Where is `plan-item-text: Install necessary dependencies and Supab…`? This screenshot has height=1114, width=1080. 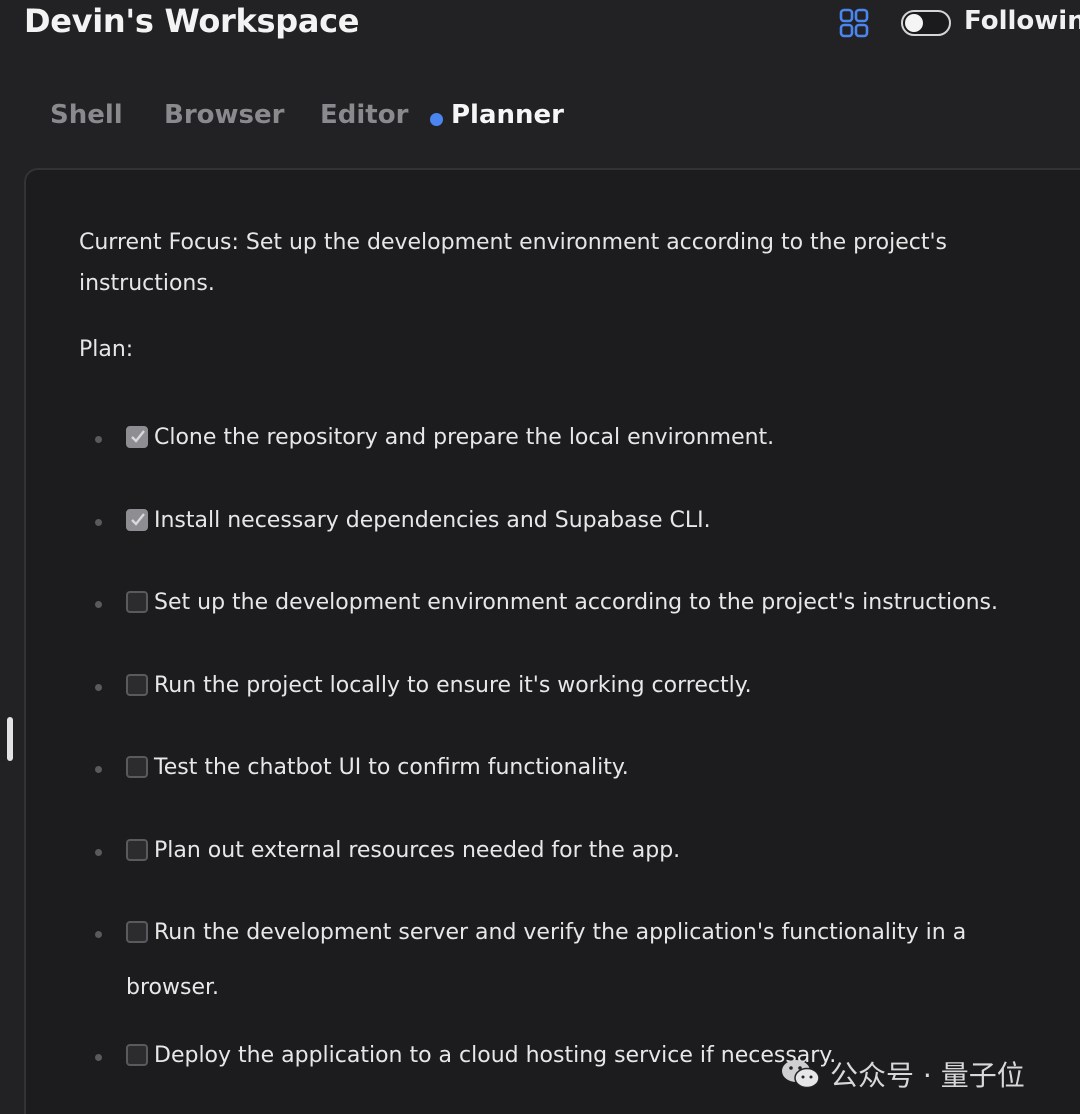 plan-item-text: Install necessary dependencies and Supab… is located at coordinates (432, 520).